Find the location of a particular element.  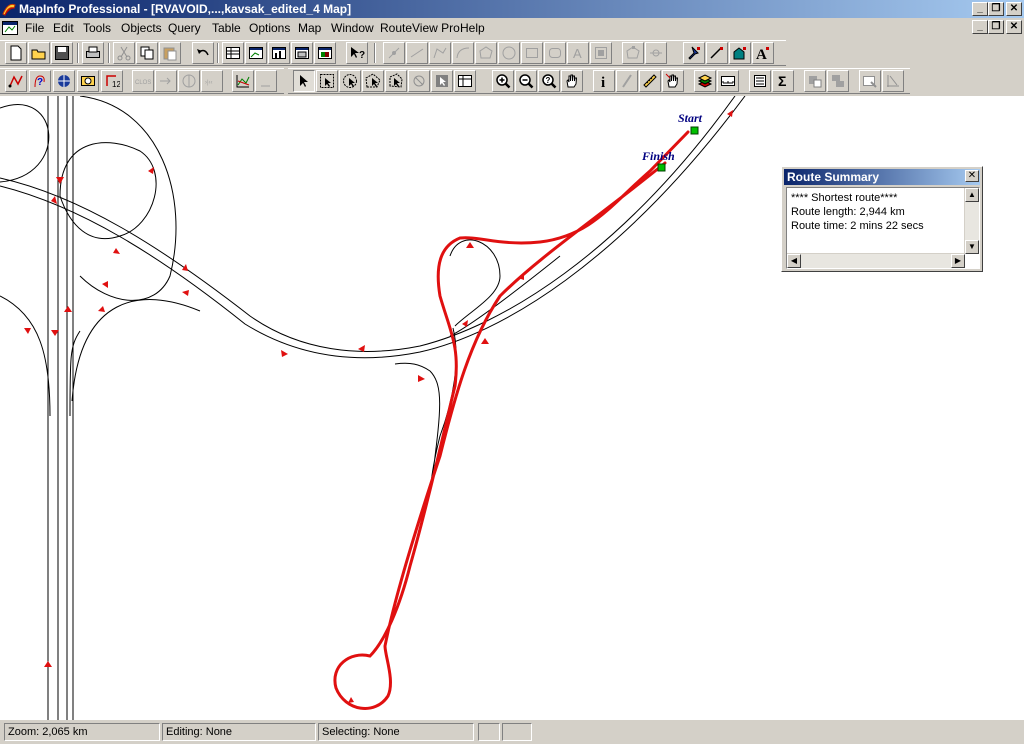

boundary-select-button is located at coordinates (396, 81).